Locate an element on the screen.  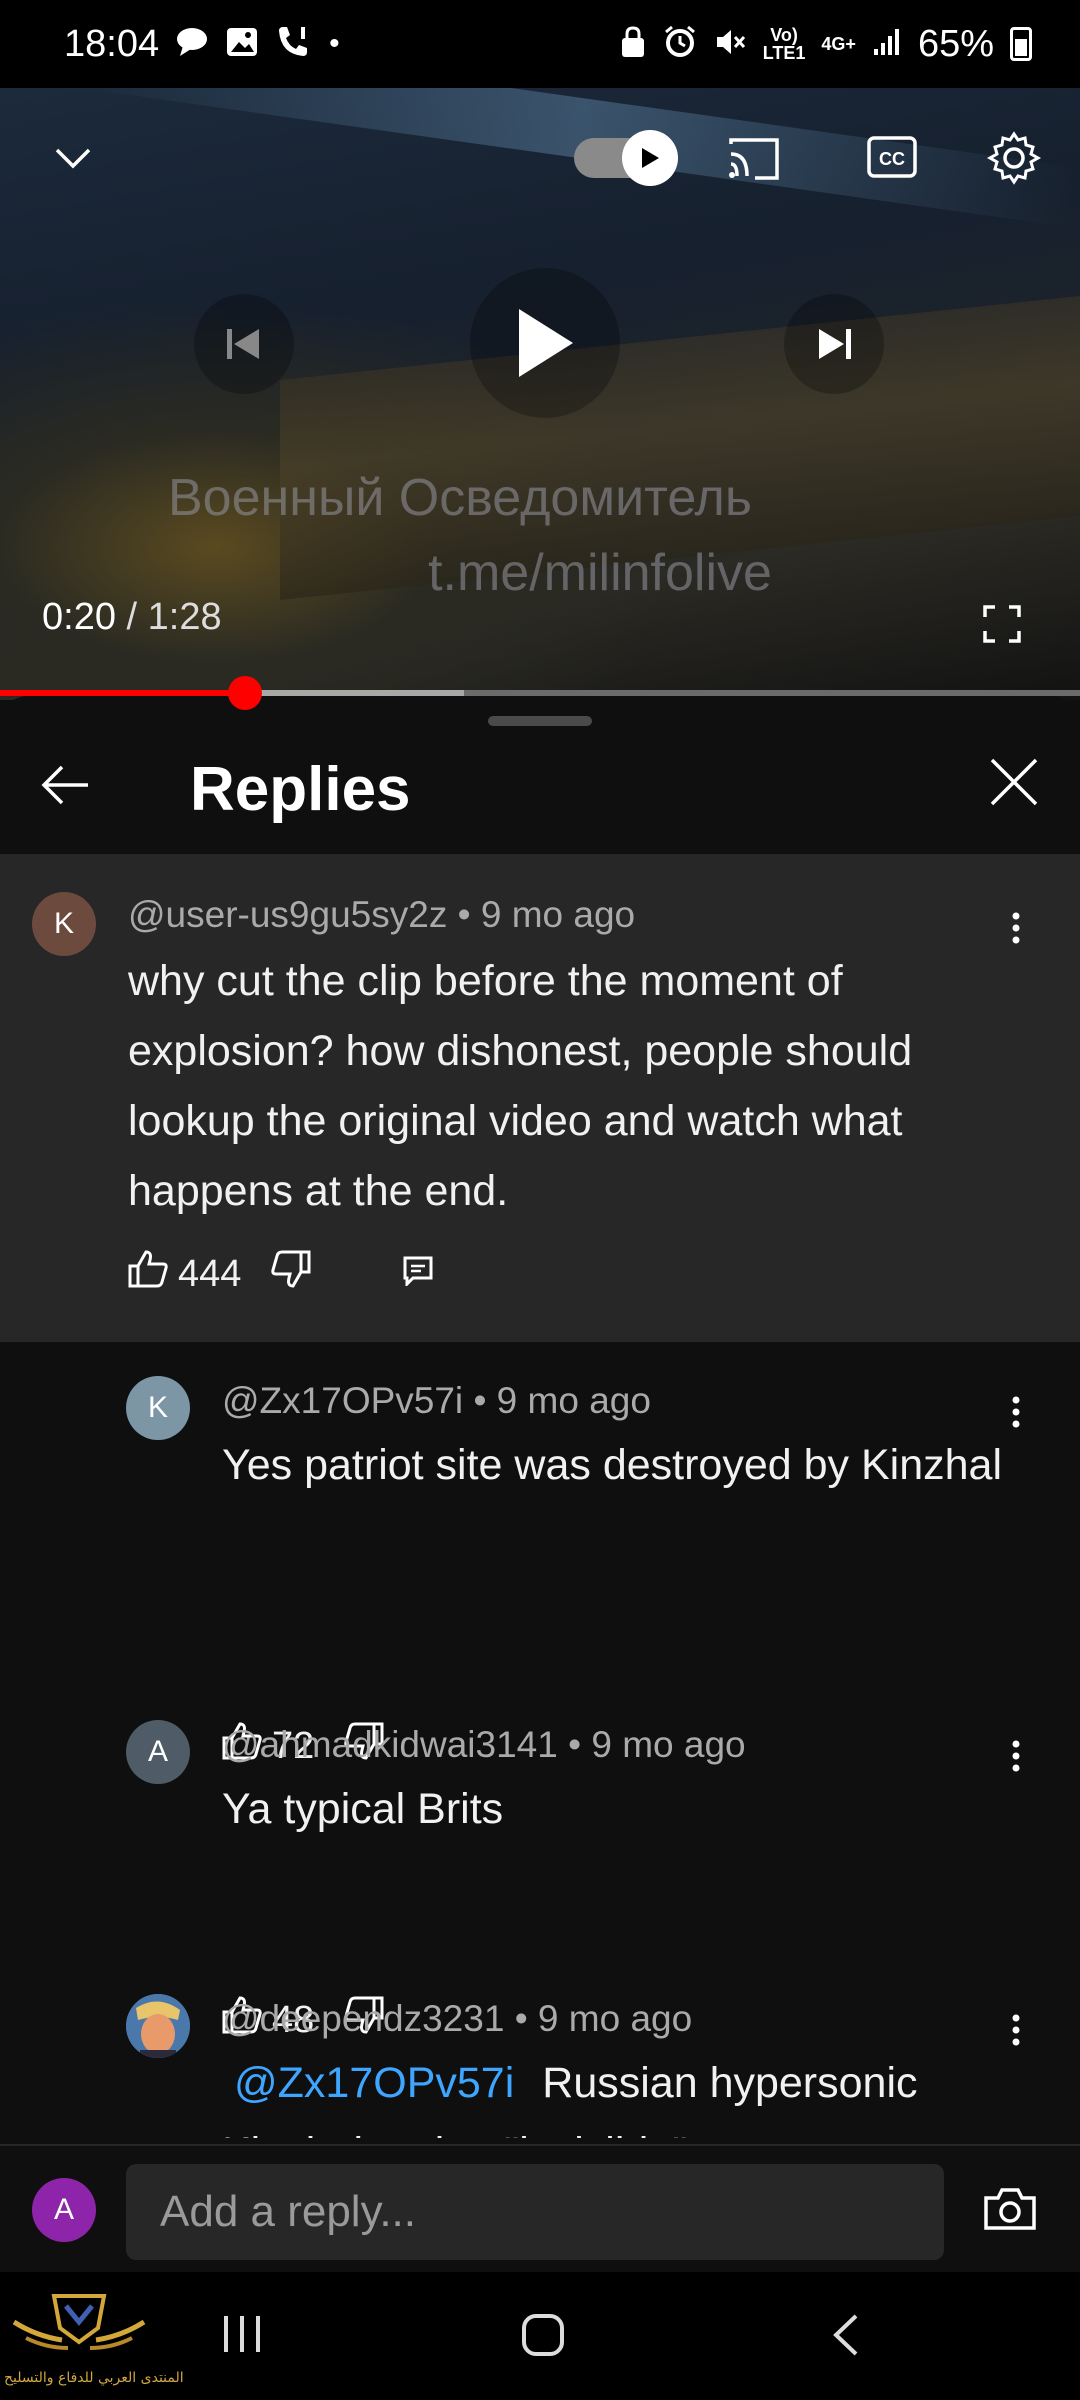
drag-handle is located at coordinates (540, 721).